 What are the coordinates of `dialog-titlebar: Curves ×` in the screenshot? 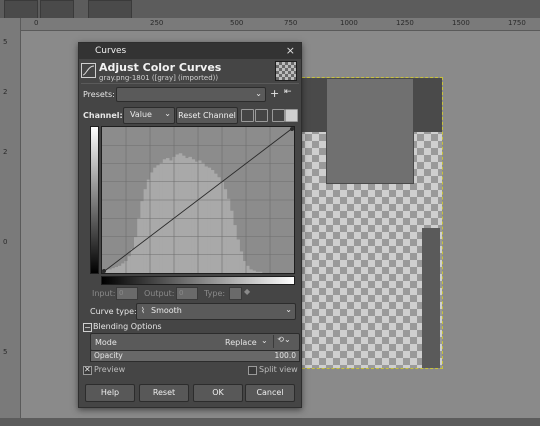 It's located at (190, 51).